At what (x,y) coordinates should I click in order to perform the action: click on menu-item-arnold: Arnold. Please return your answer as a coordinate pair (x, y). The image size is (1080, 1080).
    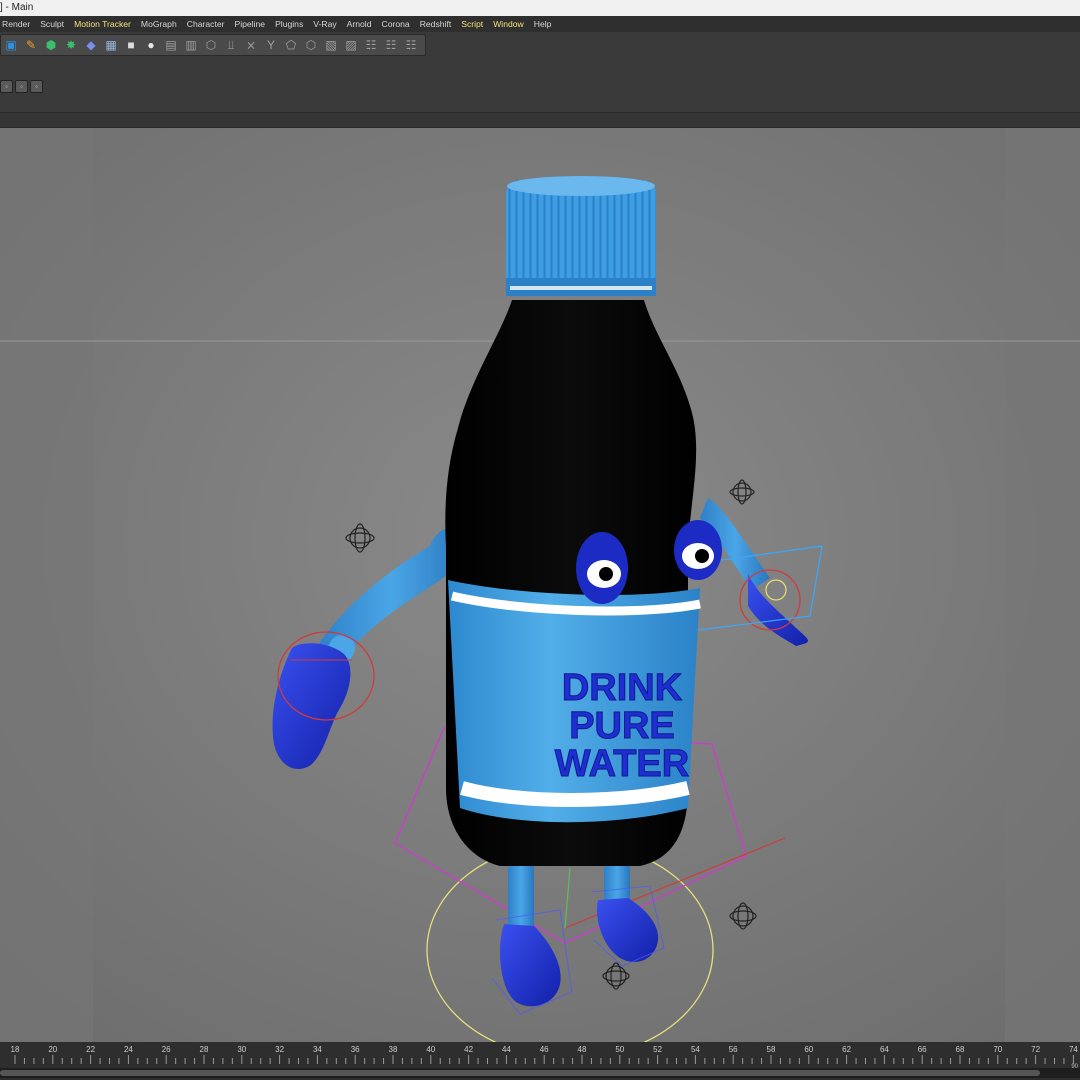
    Looking at the image, I should click on (359, 24).